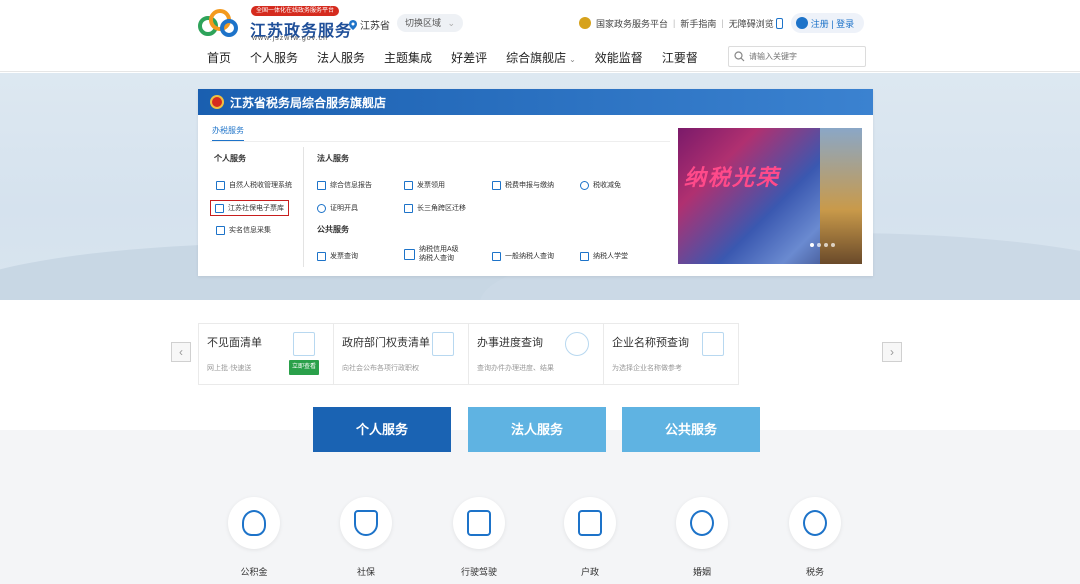 This screenshot has height=584, width=1080. What do you see at coordinates (536, 354) in the screenshot?
I see `quick-card-progress-query: 办事进度查询 查询办件办理进度、结果` at bounding box center [536, 354].